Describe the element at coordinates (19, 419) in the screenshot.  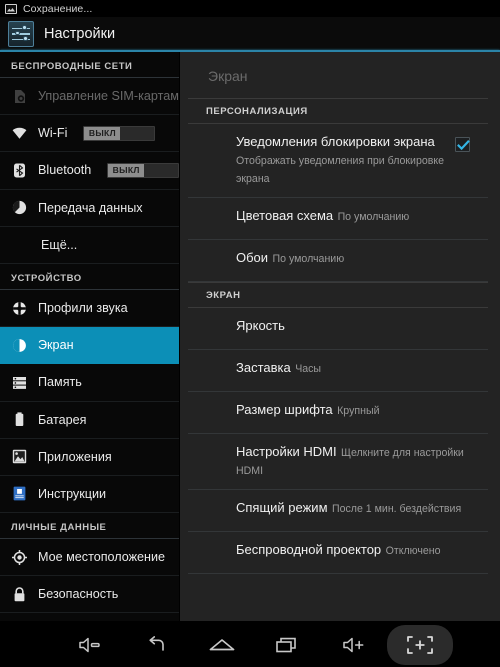
I see `battery-icon` at that location.